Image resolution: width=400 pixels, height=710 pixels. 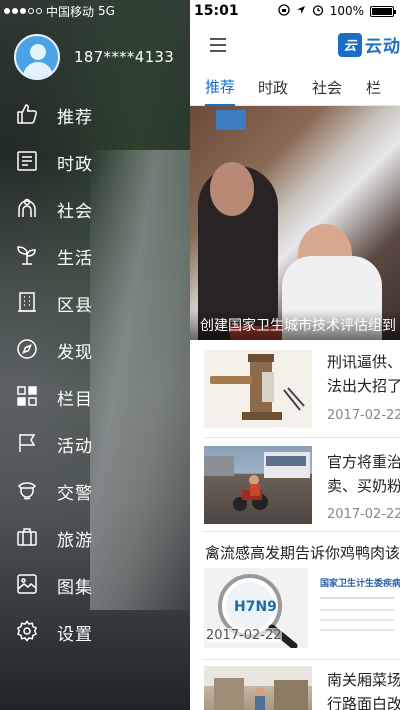 What do you see at coordinates (75, 400) in the screenshot?
I see `drawer-item-label: 栏目` at bounding box center [75, 400].